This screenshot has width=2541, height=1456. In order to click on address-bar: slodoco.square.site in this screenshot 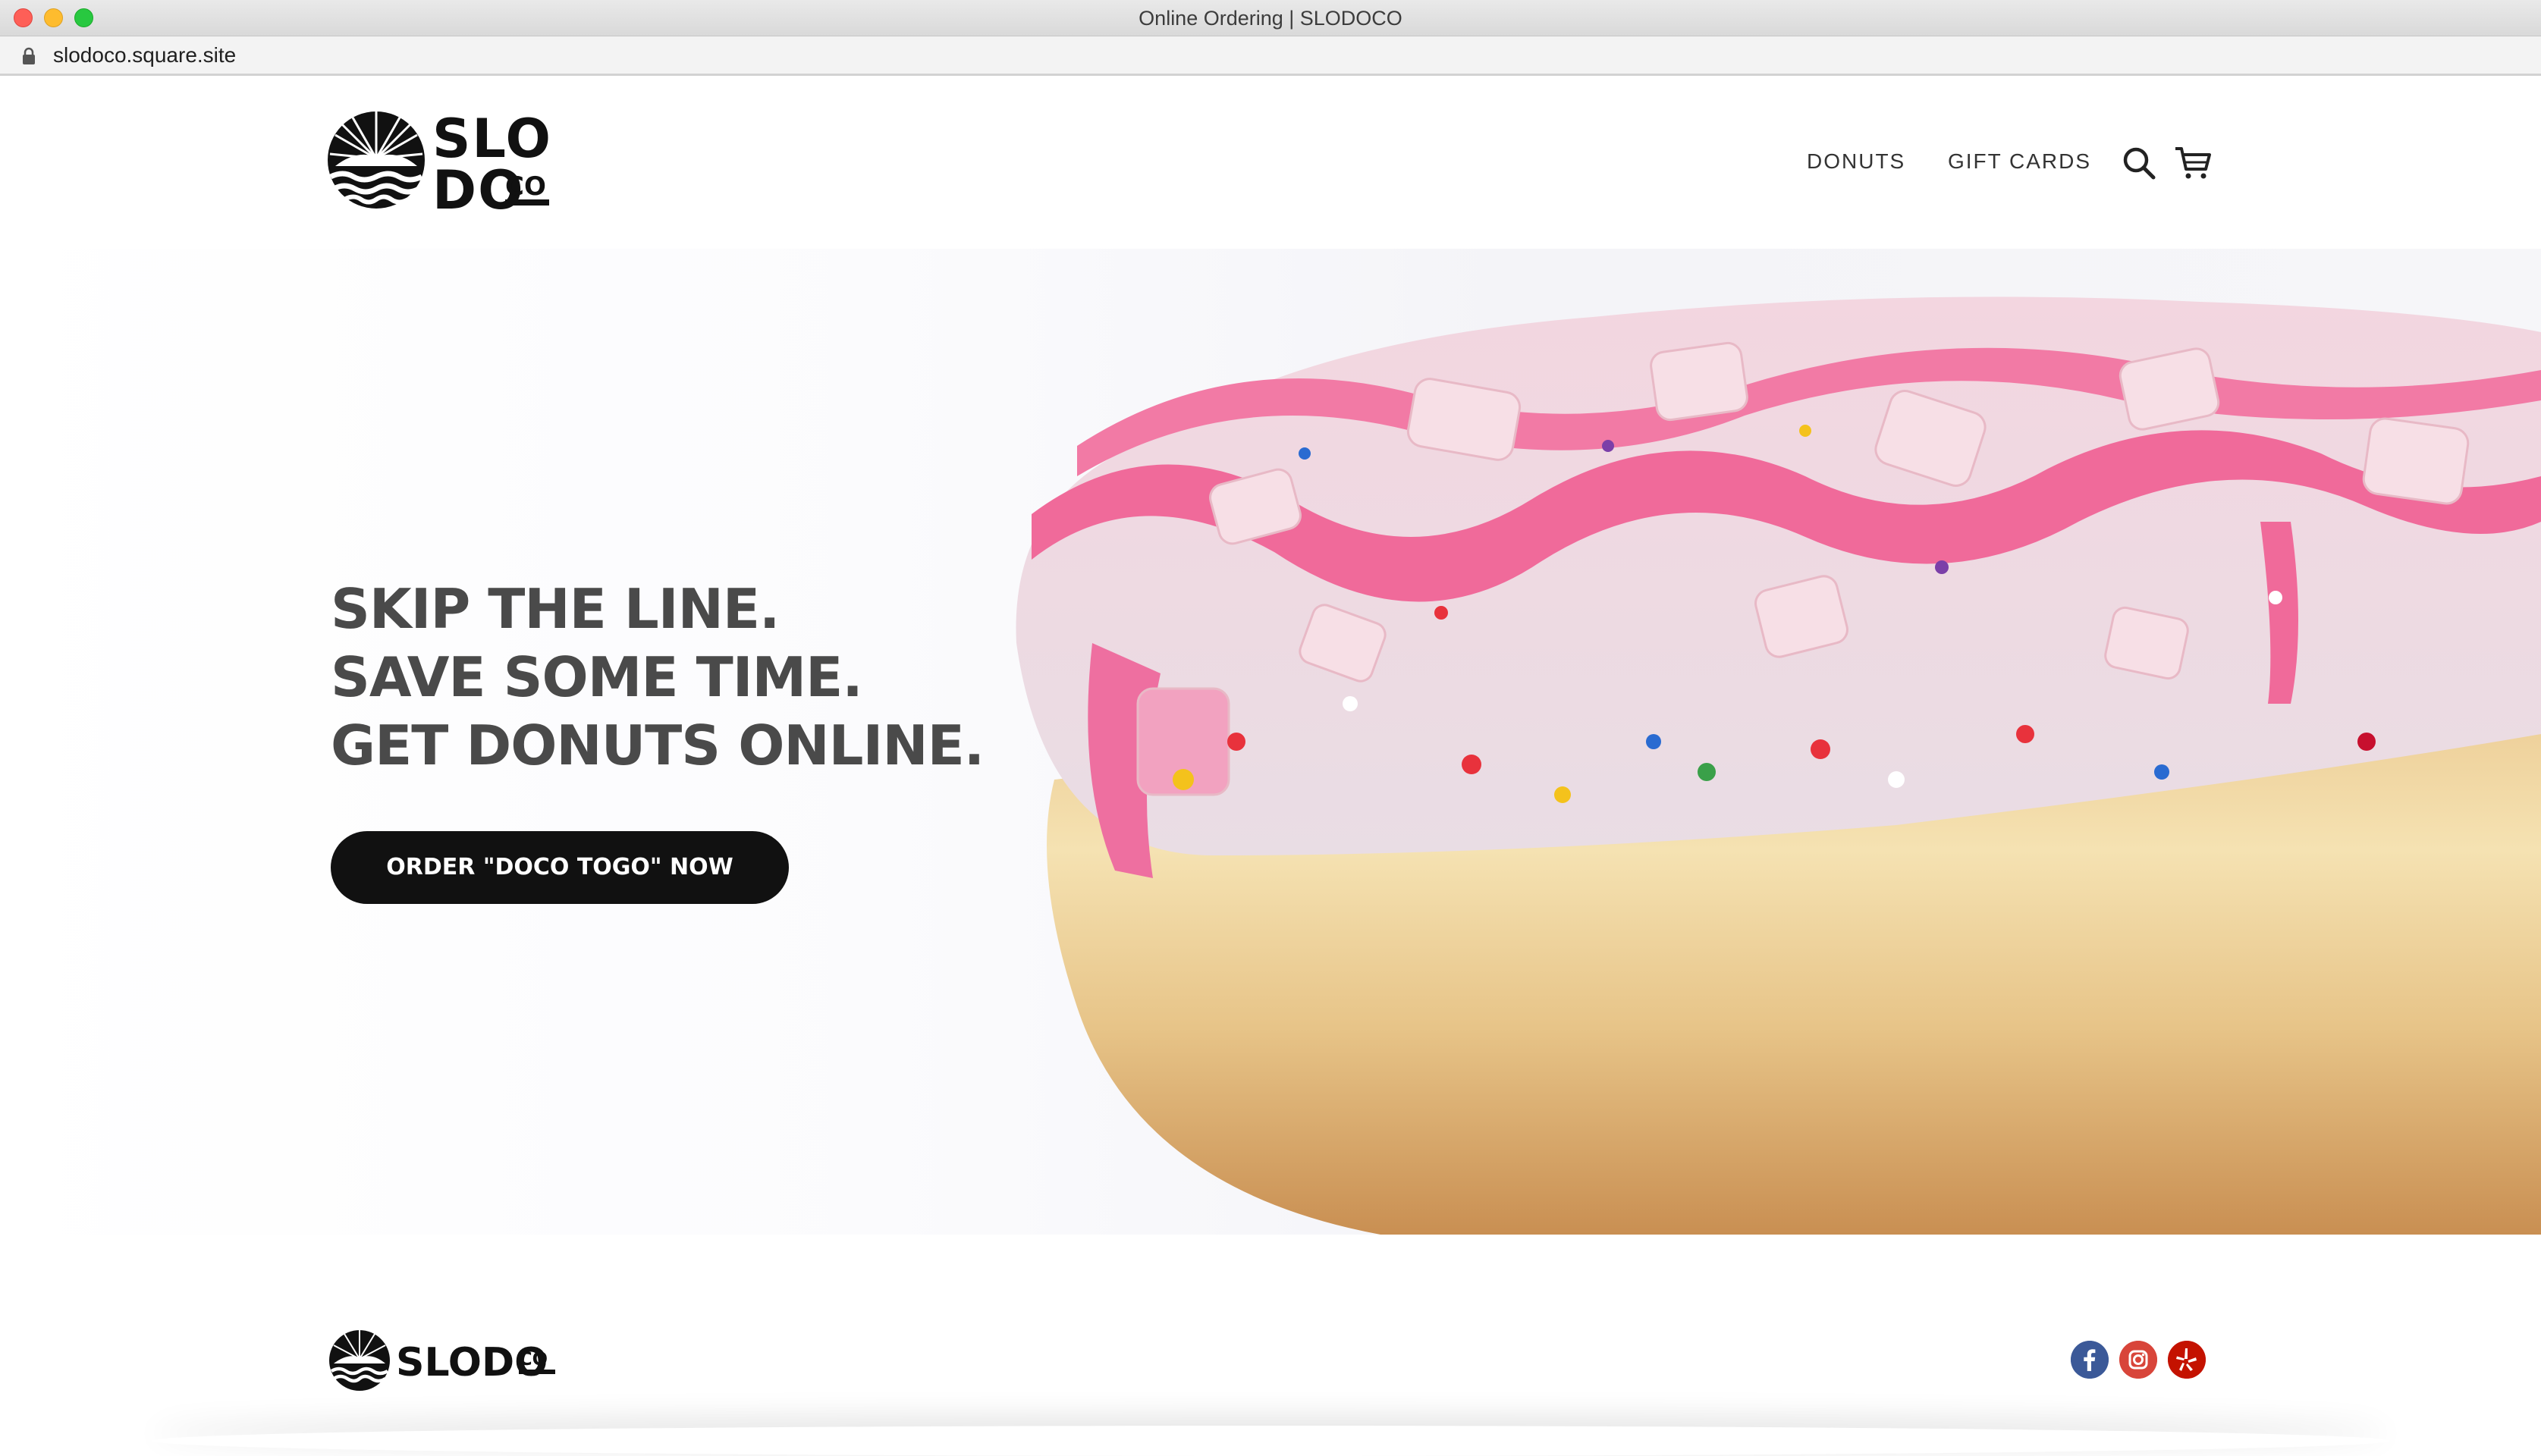, I will do `click(1270, 56)`.